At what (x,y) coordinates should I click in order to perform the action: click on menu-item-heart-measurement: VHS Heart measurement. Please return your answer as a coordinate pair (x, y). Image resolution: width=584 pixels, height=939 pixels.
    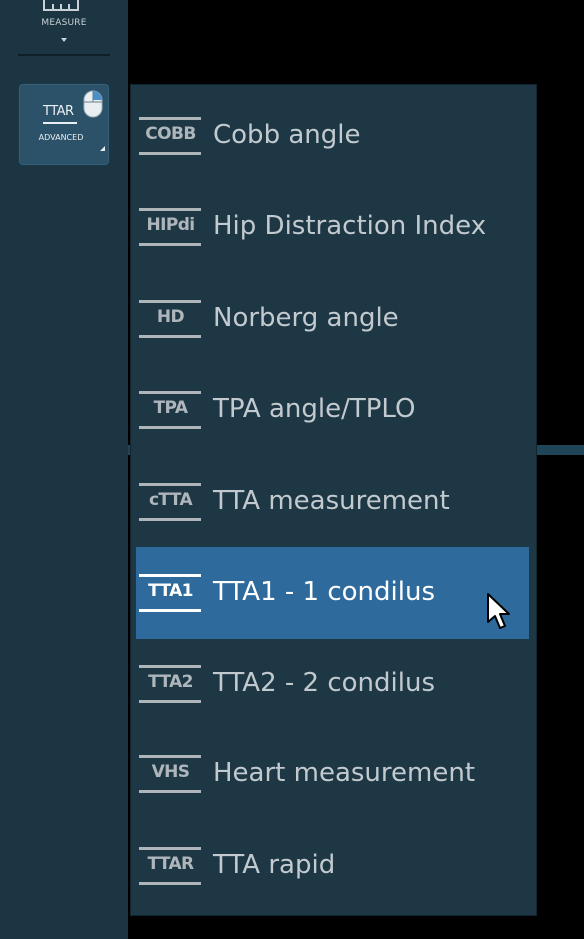
    Looking at the image, I should click on (332, 774).